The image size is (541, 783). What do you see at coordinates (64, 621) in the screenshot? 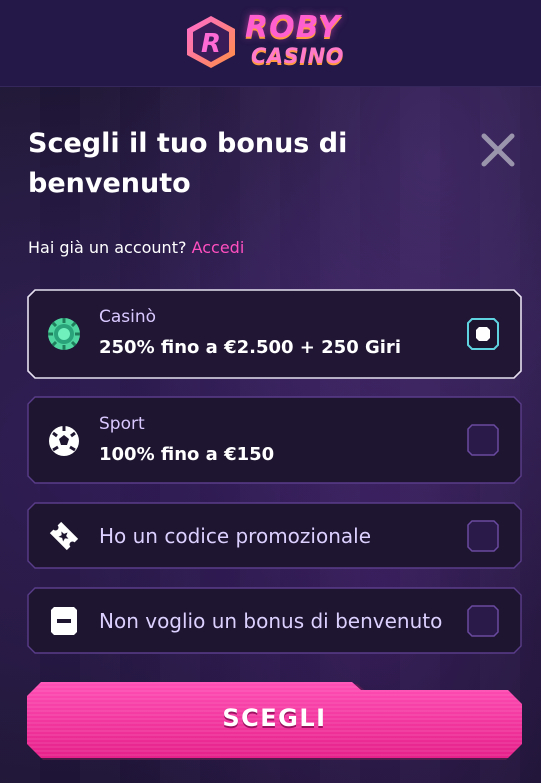
I see `no-bonus-icon` at bounding box center [64, 621].